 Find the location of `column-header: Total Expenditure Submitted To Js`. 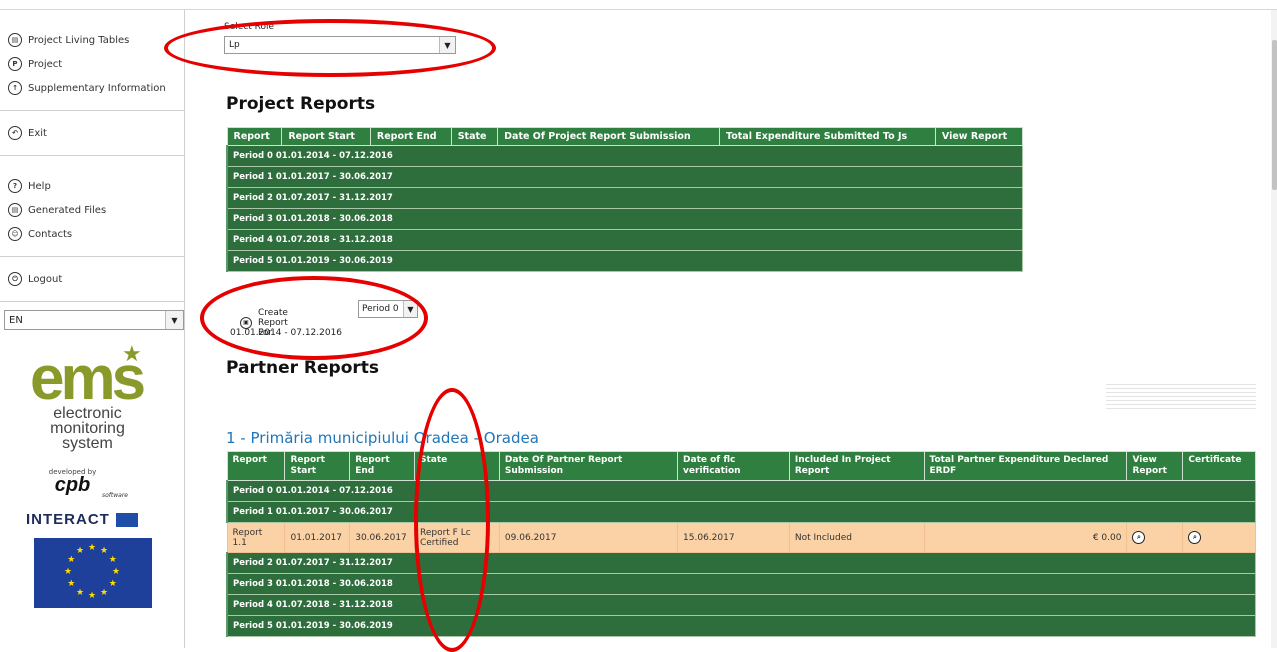

column-header: Total Expenditure Submitted To Js is located at coordinates (827, 136).